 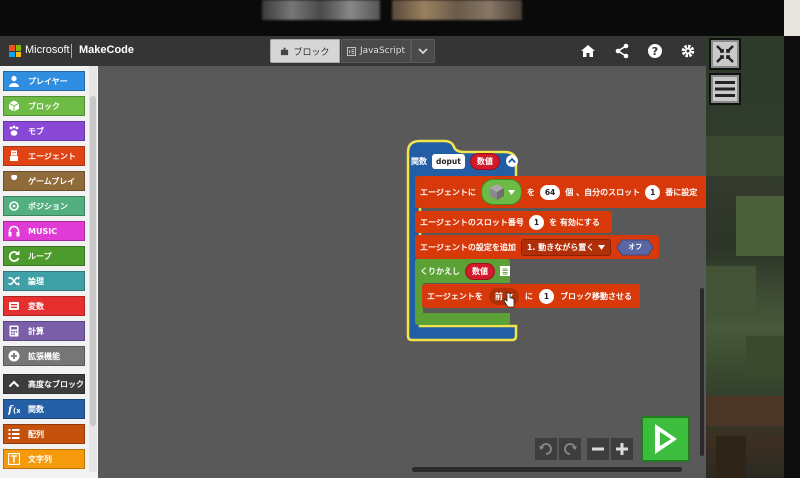 What do you see at coordinates (496, 192) in the screenshot?
I see `stone-block-icon` at bounding box center [496, 192].